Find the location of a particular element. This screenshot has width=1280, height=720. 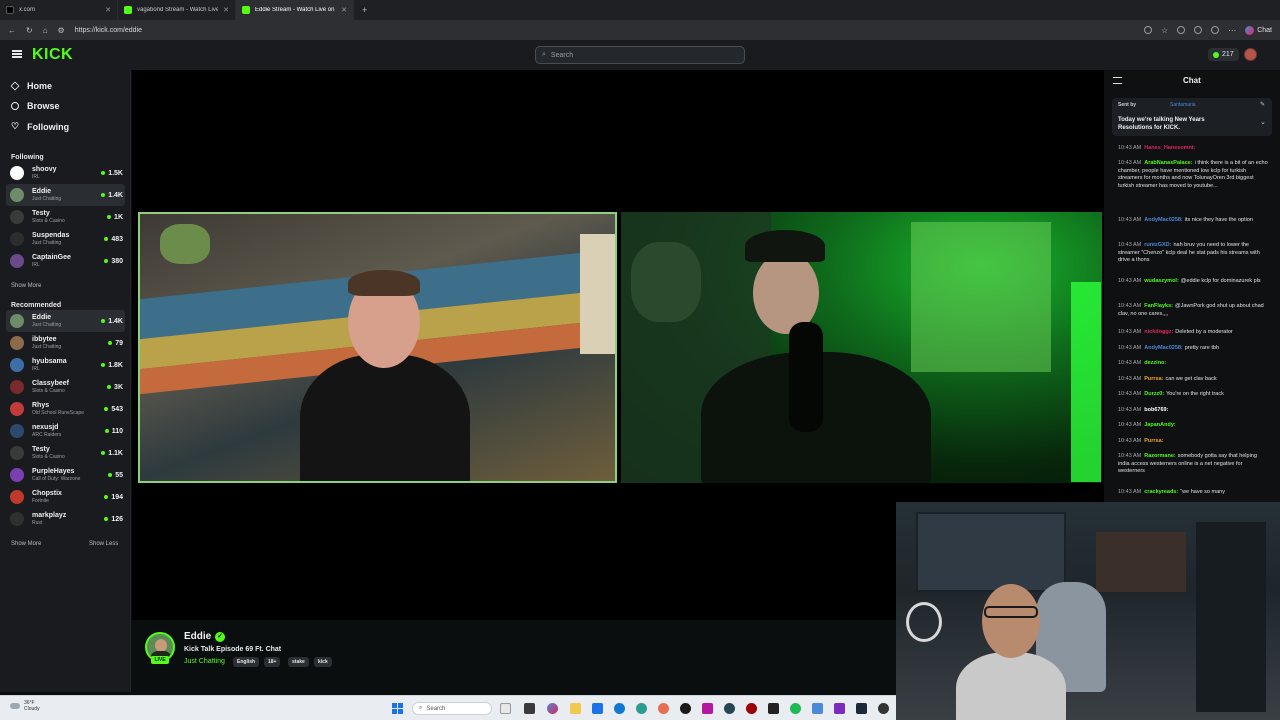

home-browser-icon: ⌂ is located at coordinates (45, 30).